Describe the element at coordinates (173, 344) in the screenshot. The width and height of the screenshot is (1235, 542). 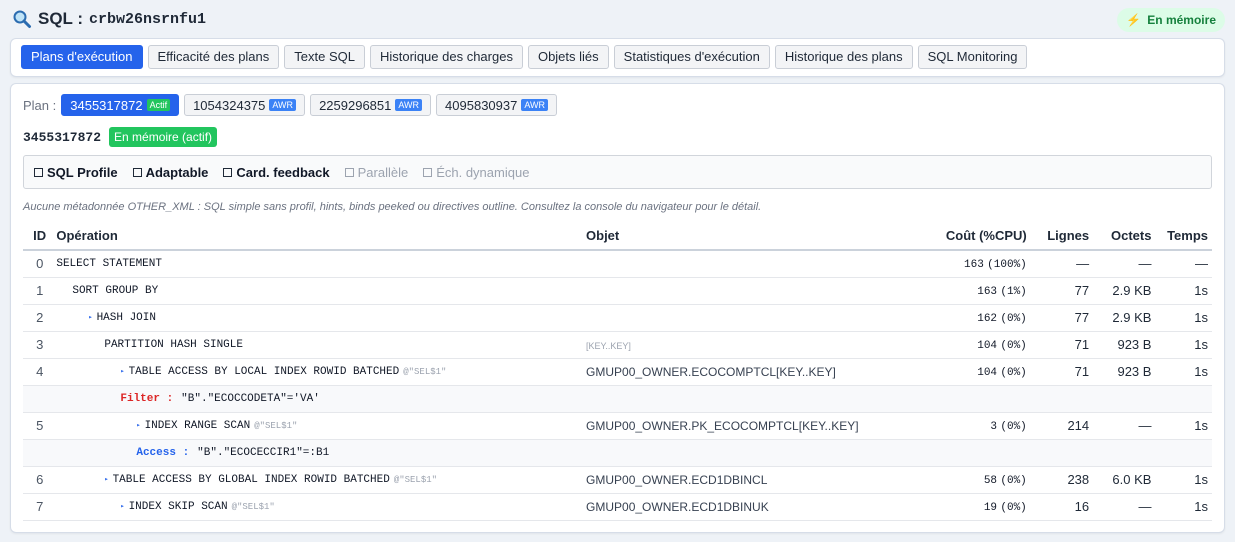
I see `operation-text: PARTITION HASH SINGLE` at that location.